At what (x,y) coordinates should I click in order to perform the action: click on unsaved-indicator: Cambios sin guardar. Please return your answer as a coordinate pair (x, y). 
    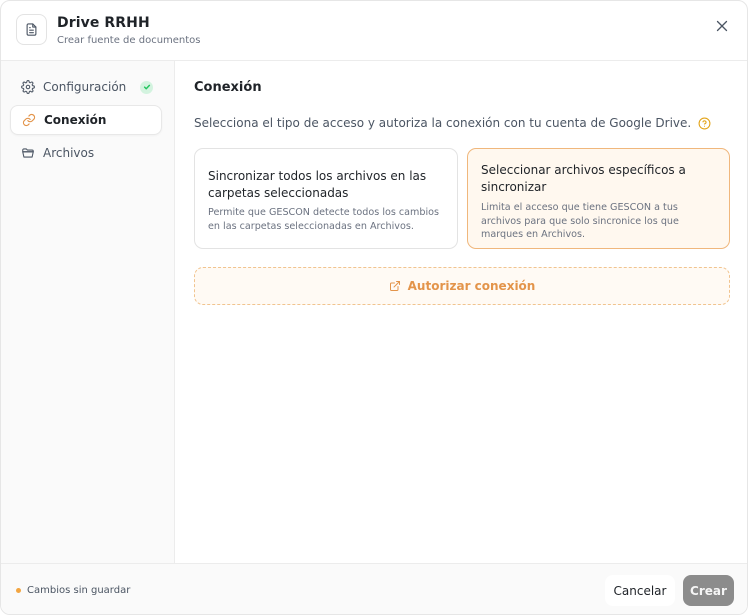
    Looking at the image, I should click on (73, 590).